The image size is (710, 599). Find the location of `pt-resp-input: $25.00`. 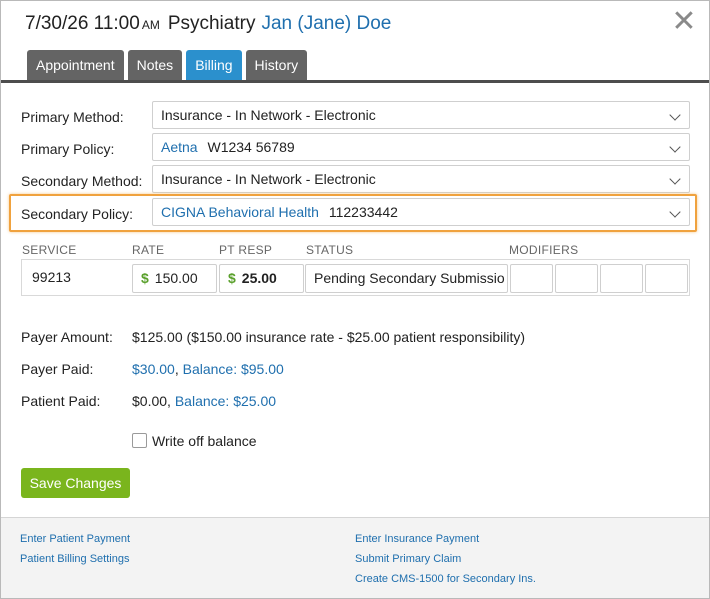

pt-resp-input: $25.00 is located at coordinates (261, 278).